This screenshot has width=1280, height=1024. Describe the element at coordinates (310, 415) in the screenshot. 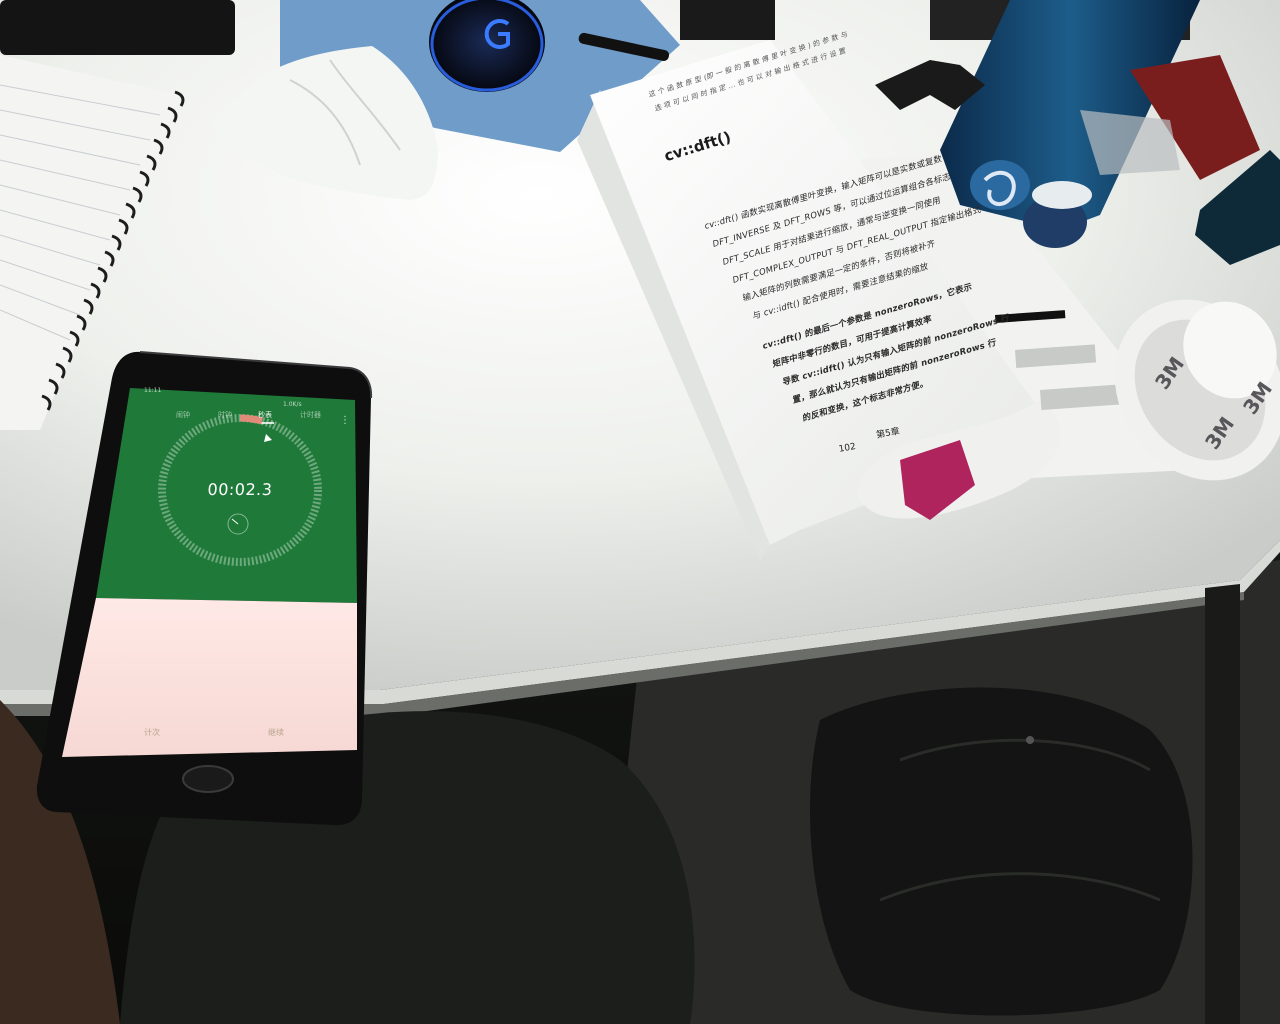

I see `tab-timer: 计时器` at that location.